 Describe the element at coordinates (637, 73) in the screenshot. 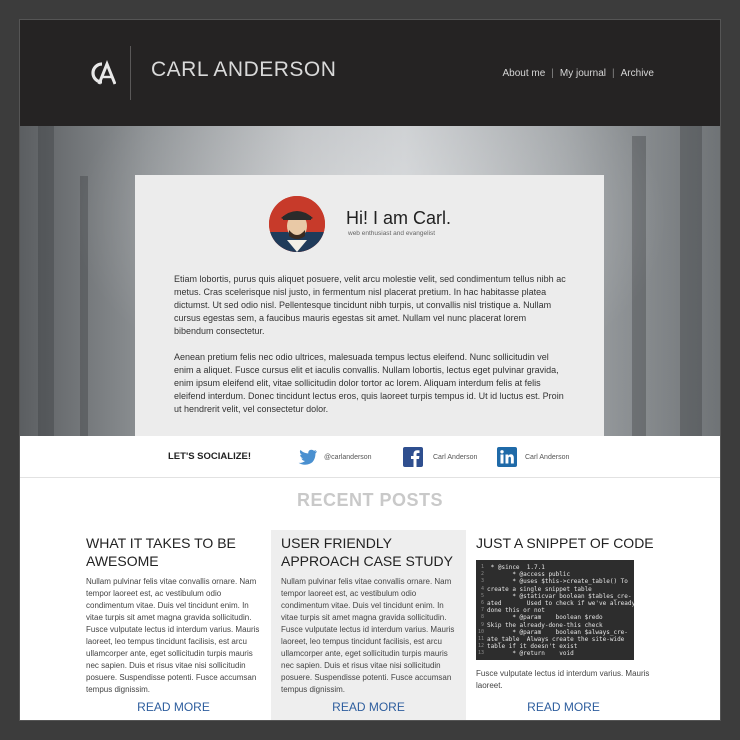

I see `nav-archive: Archive` at that location.